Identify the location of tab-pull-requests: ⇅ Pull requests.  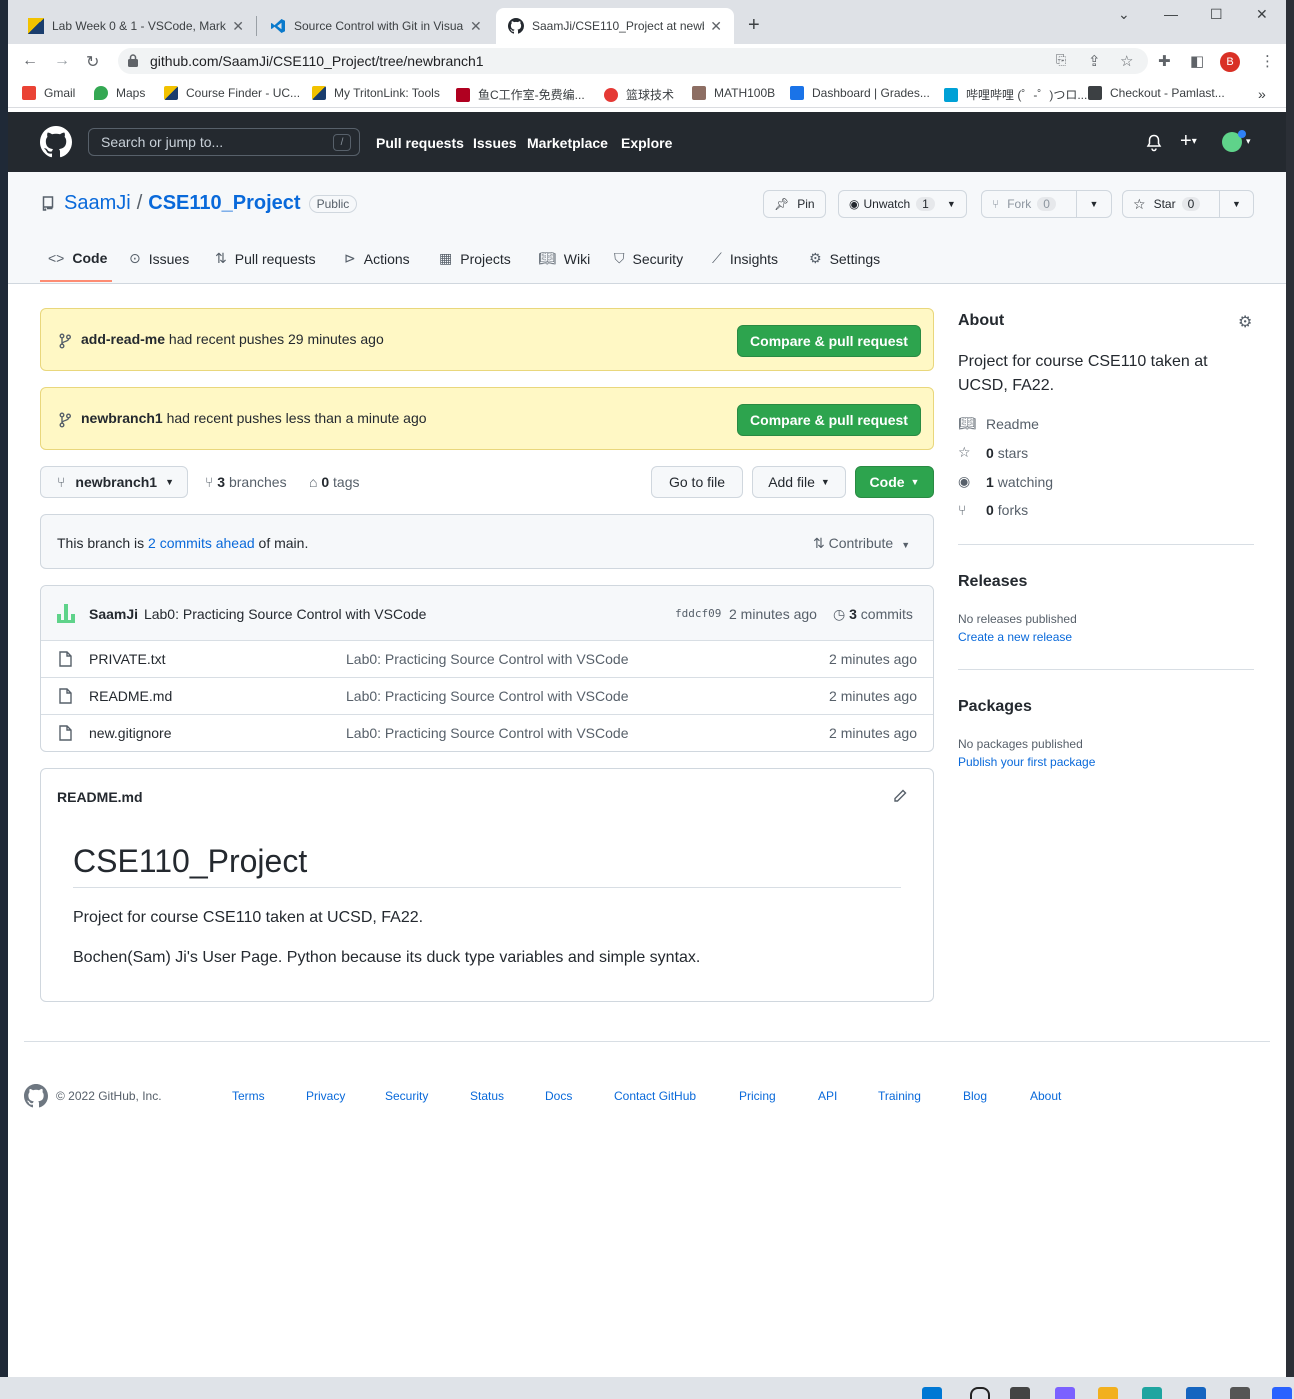
(265, 258).